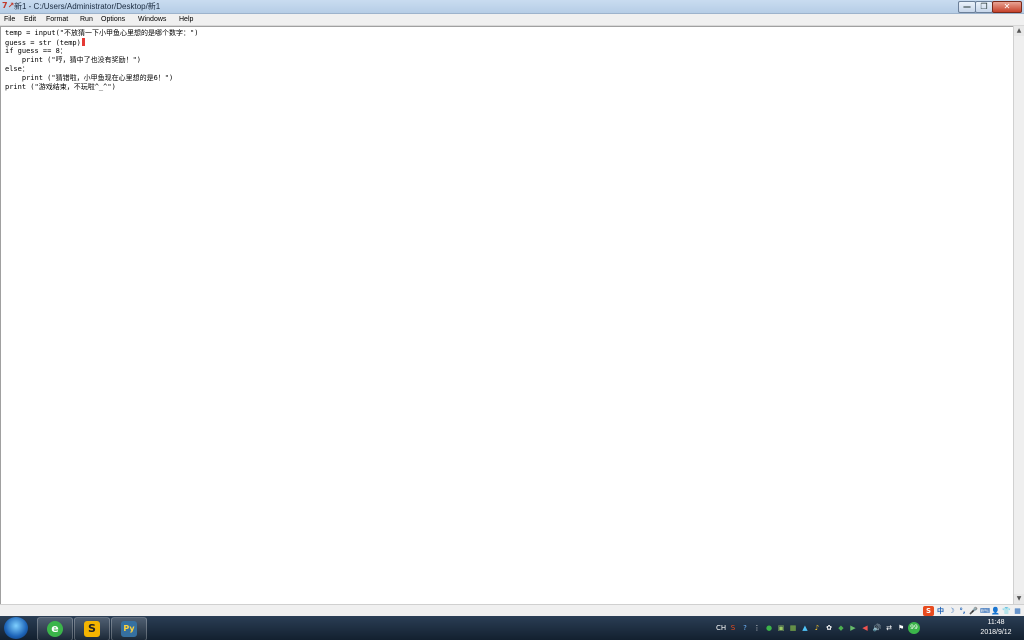 Image resolution: width=1024 pixels, height=641 pixels. I want to click on close-button: ✕, so click(1007, 7).